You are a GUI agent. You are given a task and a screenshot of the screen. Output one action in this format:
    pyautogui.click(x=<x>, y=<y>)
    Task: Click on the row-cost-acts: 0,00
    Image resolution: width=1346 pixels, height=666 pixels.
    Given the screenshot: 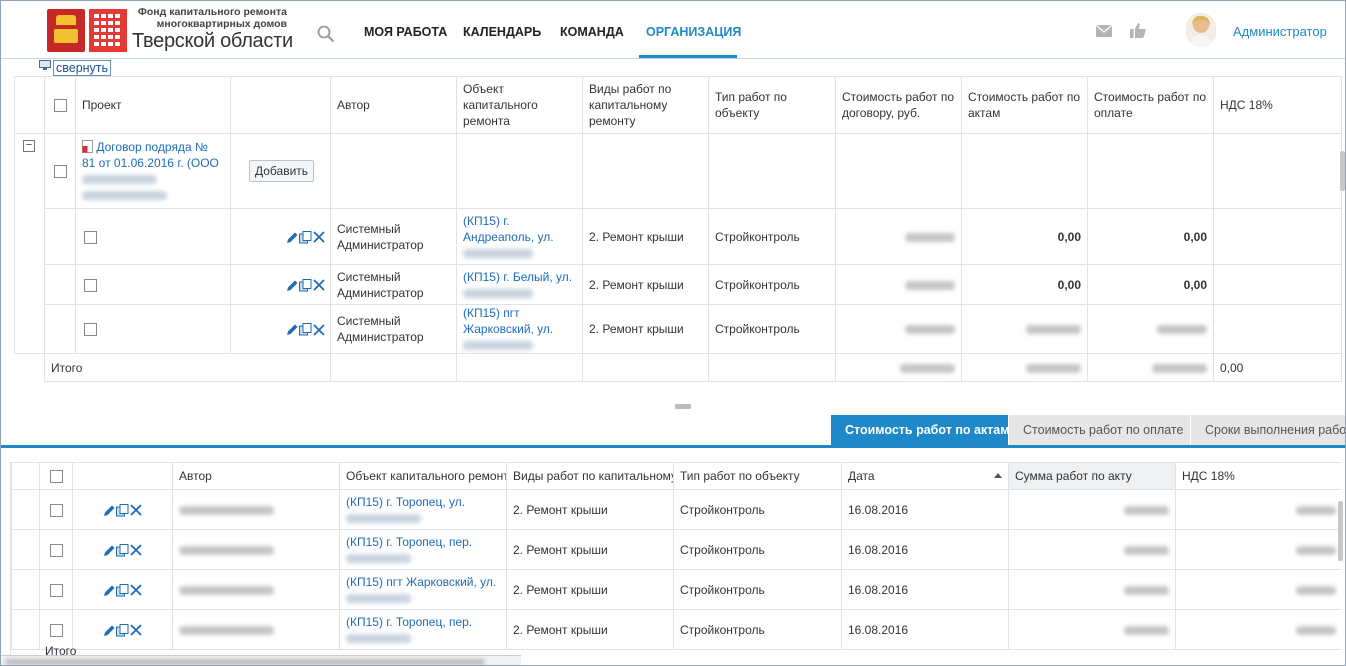 What is the action you would take?
    pyautogui.click(x=1024, y=236)
    